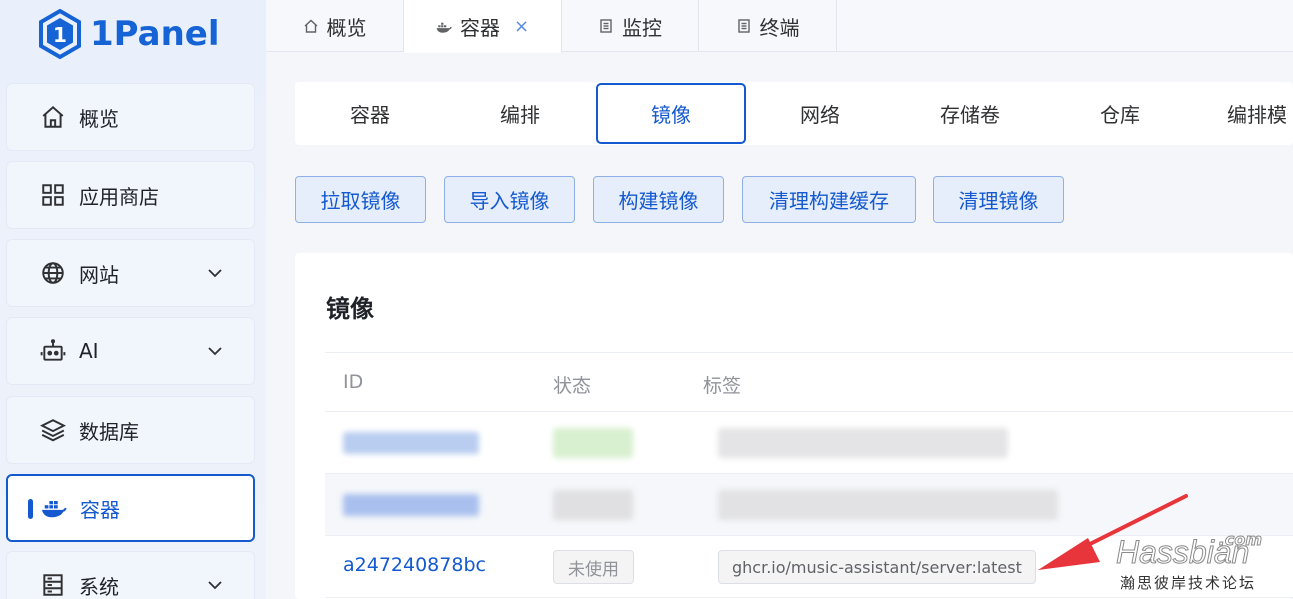 This screenshot has width=1293, height=599. What do you see at coordinates (119, 196) in the screenshot?
I see `sidebar-item-label: 应用商店` at bounding box center [119, 196].